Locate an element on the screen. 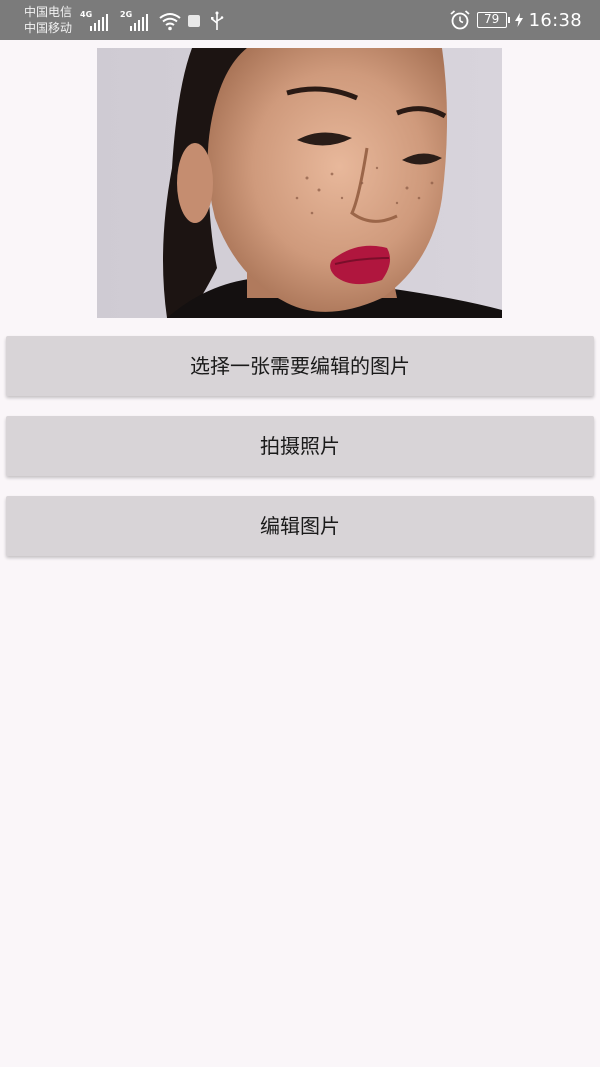  take-photo-button: 拍摄照片 is located at coordinates (300, 446).